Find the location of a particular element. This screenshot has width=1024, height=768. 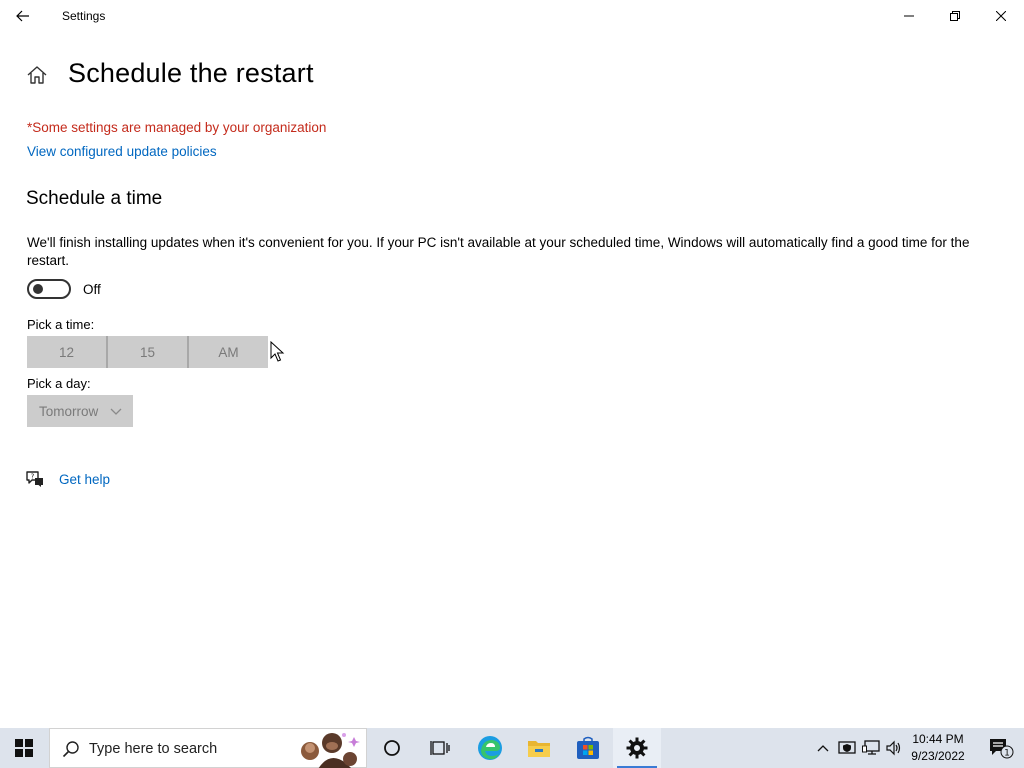

search-icon is located at coordinates (70, 749).